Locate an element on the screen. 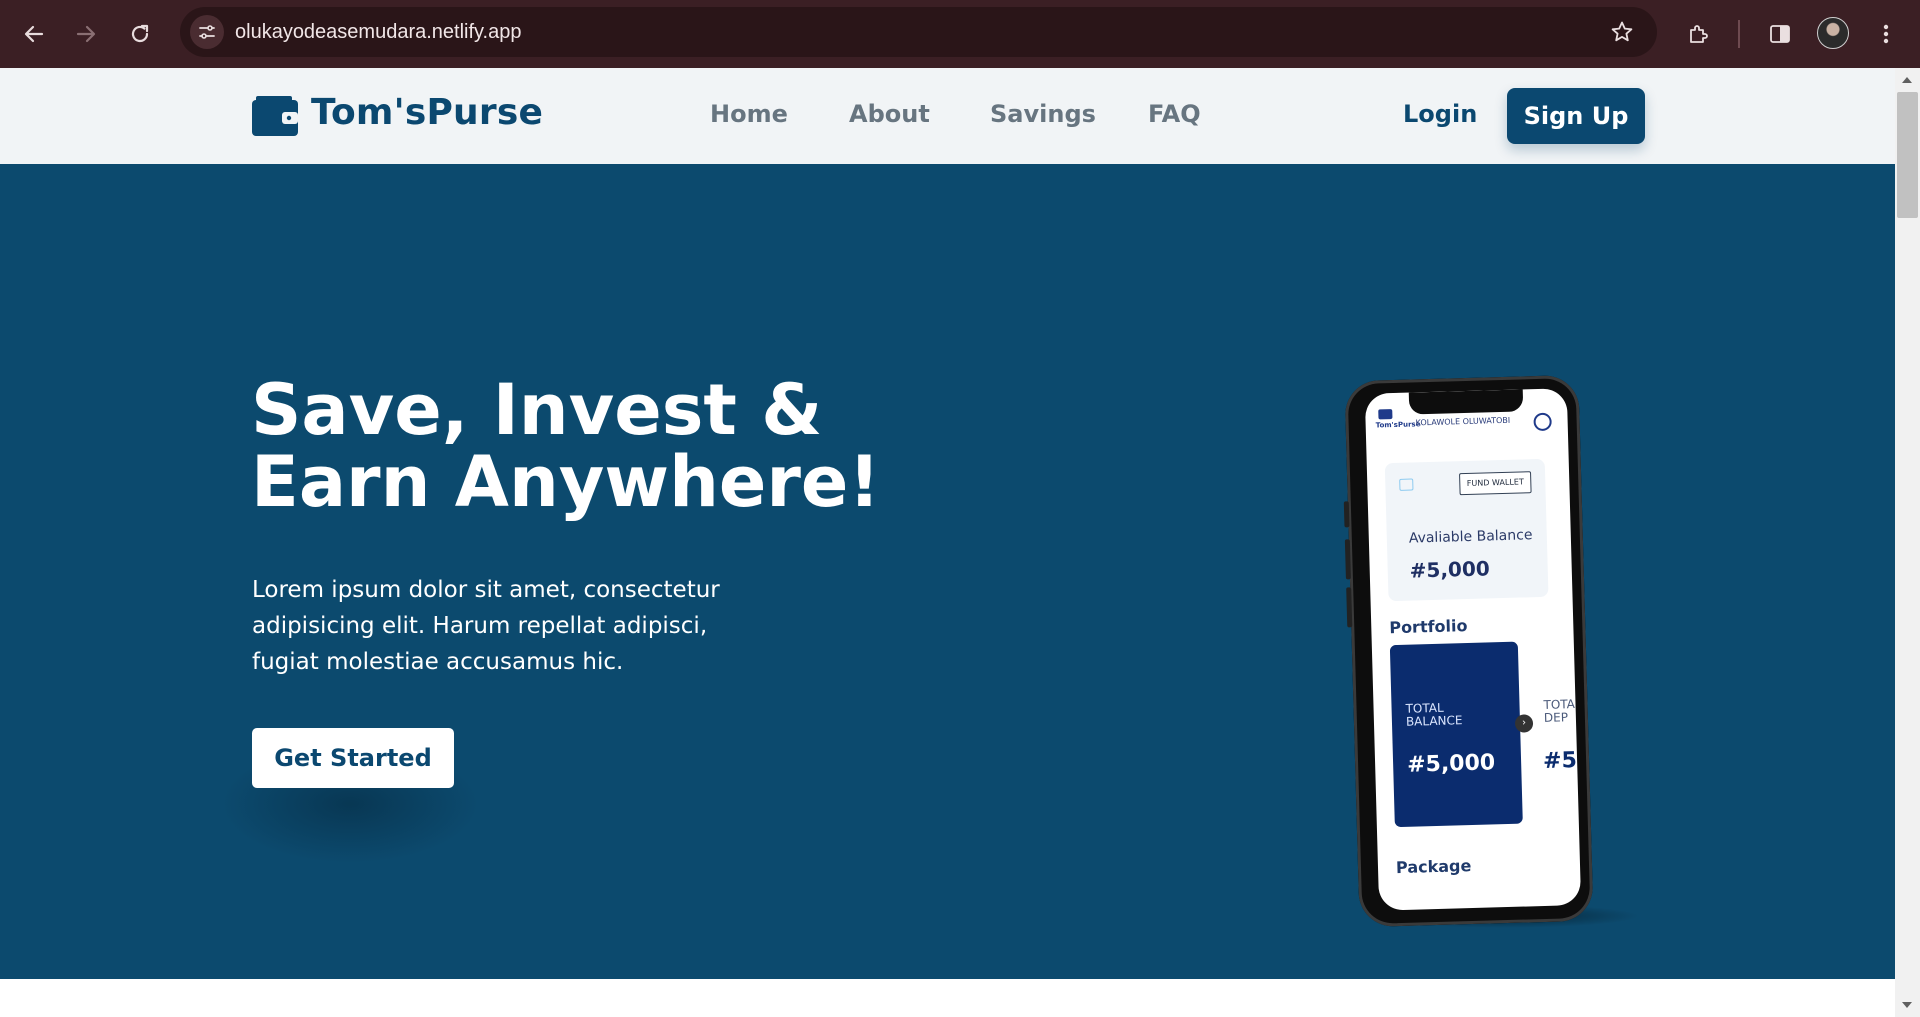 This screenshot has height=1017, width=1920. back-button is located at coordinates (34, 34).